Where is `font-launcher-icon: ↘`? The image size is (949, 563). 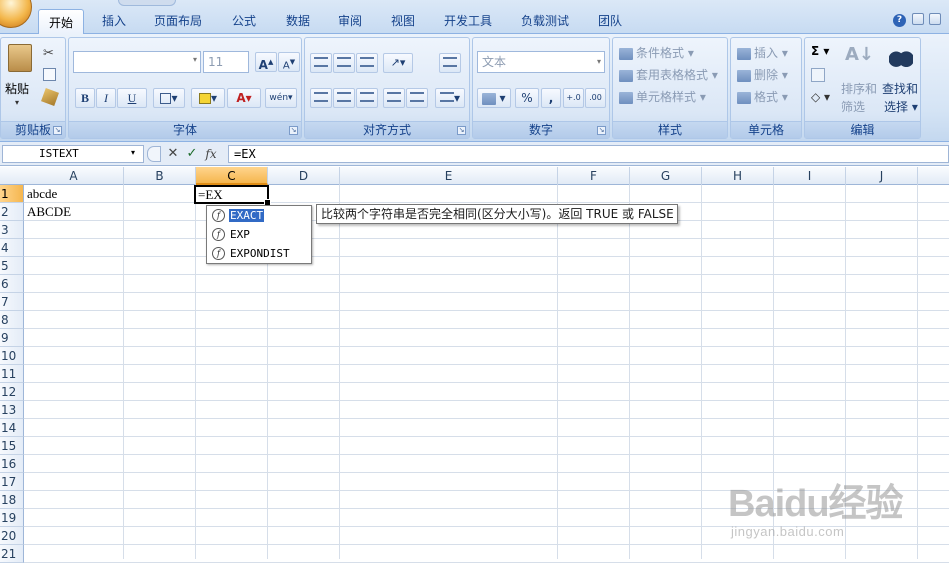 font-launcher-icon: ↘ is located at coordinates (293, 130).